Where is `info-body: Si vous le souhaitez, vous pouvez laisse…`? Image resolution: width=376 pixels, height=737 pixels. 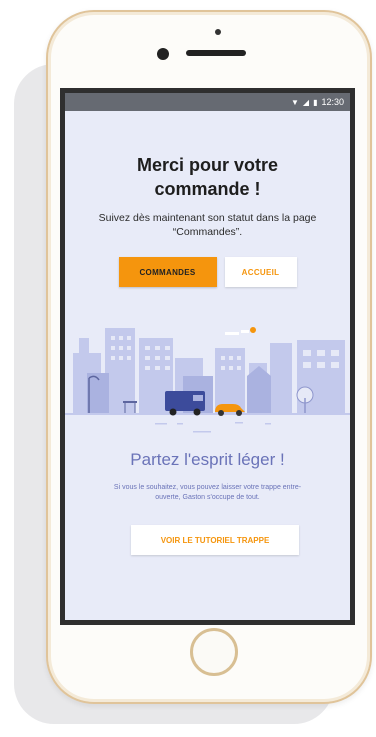
info-body: Si vous le souhaitez, vous pouvez laisse… is located at coordinates (207, 492).